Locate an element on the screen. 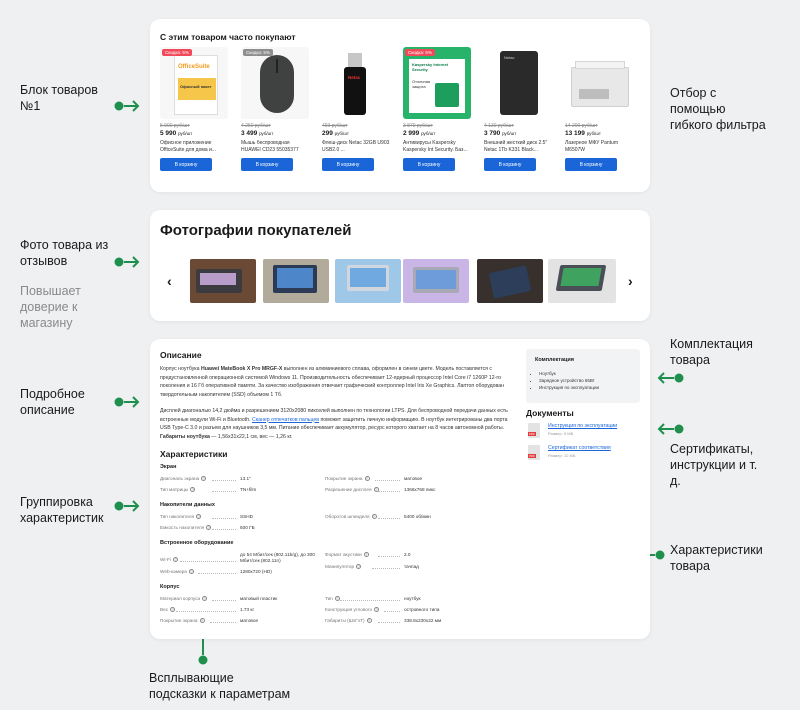  spec-label: Материал корпуса? is located at coordinates (184, 598).